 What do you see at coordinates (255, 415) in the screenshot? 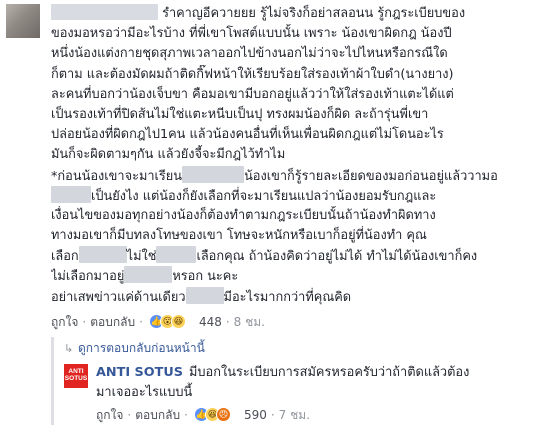
I see `reaction-count: 590` at bounding box center [255, 415].